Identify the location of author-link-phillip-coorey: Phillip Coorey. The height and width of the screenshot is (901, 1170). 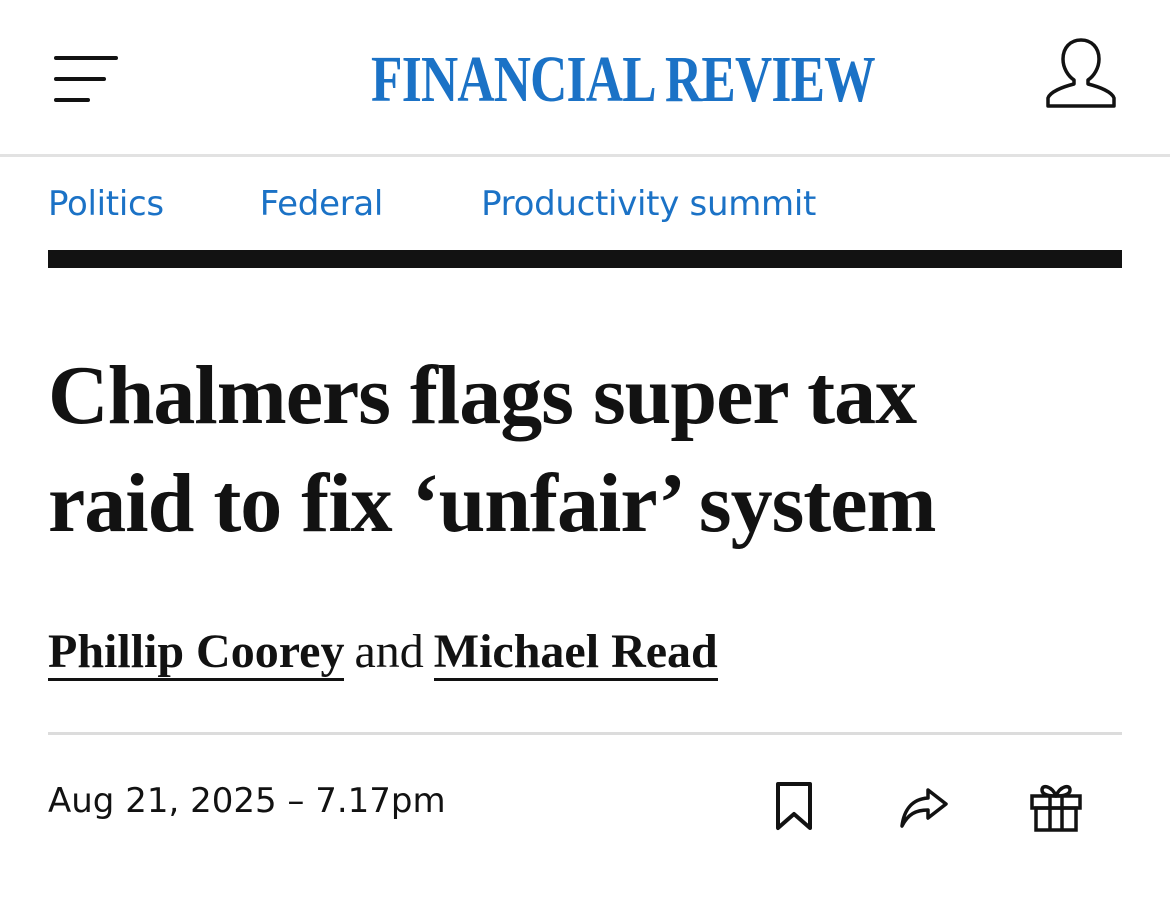
(196, 653).